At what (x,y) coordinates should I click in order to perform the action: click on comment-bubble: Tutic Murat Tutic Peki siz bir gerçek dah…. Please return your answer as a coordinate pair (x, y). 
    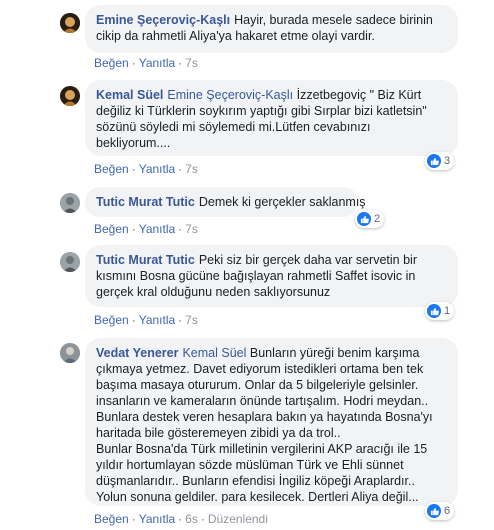
    Looking at the image, I should click on (271, 276).